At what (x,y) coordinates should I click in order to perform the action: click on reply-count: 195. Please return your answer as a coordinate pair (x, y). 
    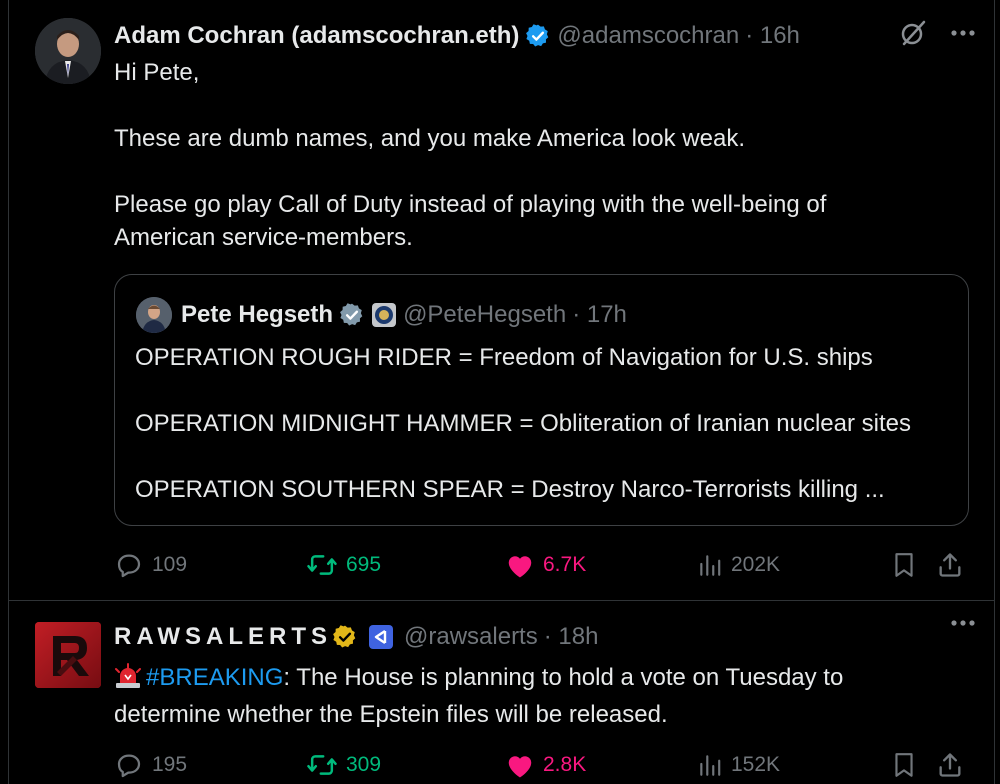
    Looking at the image, I should click on (170, 764).